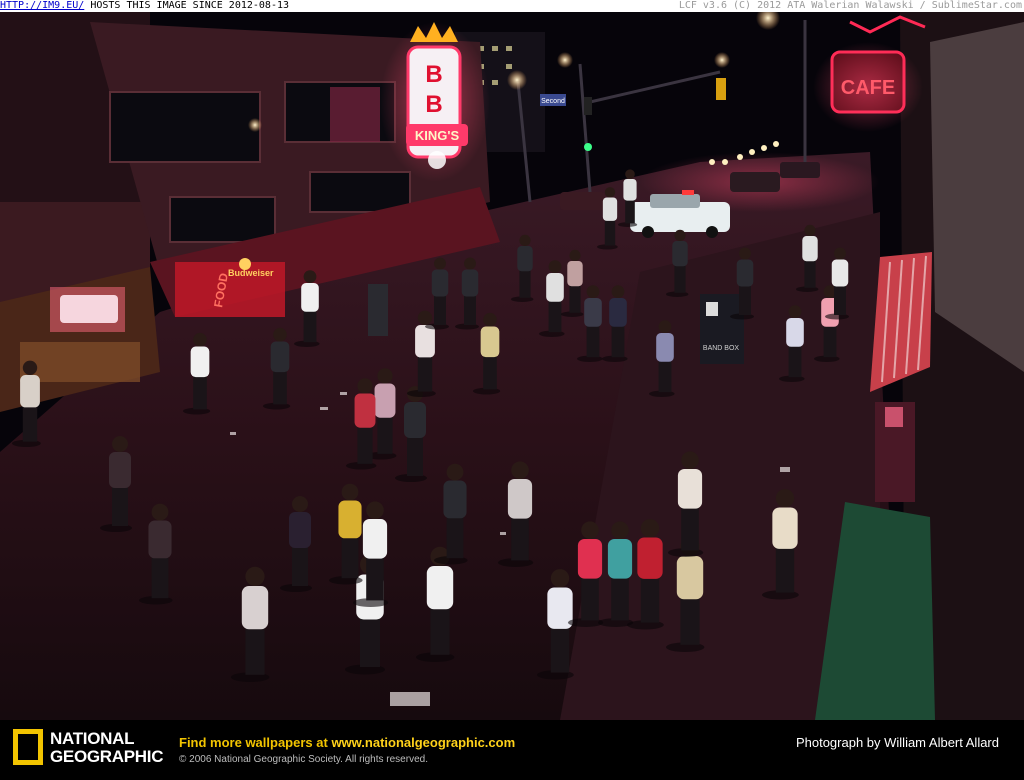  What do you see at coordinates (28, 747) in the screenshot?
I see `ng-yellow-border-logo` at bounding box center [28, 747].